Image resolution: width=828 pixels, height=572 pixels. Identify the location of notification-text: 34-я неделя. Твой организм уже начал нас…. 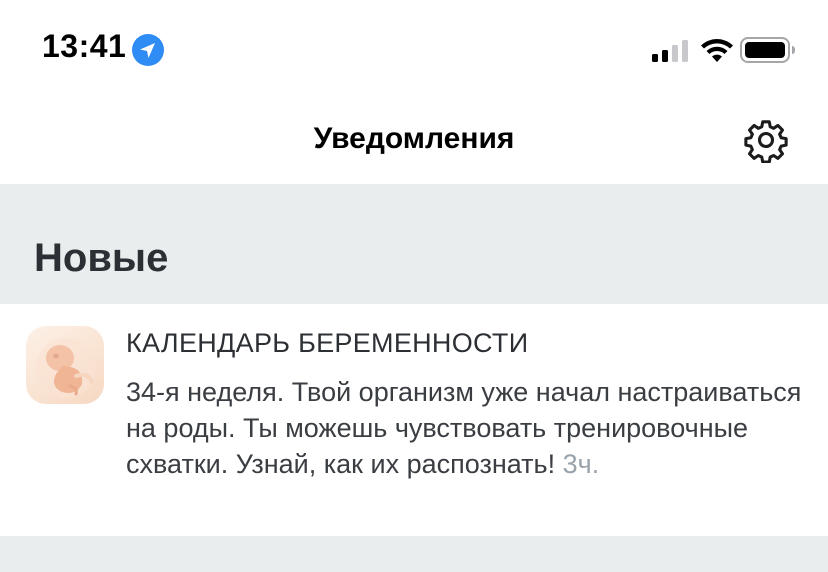
(464, 428).